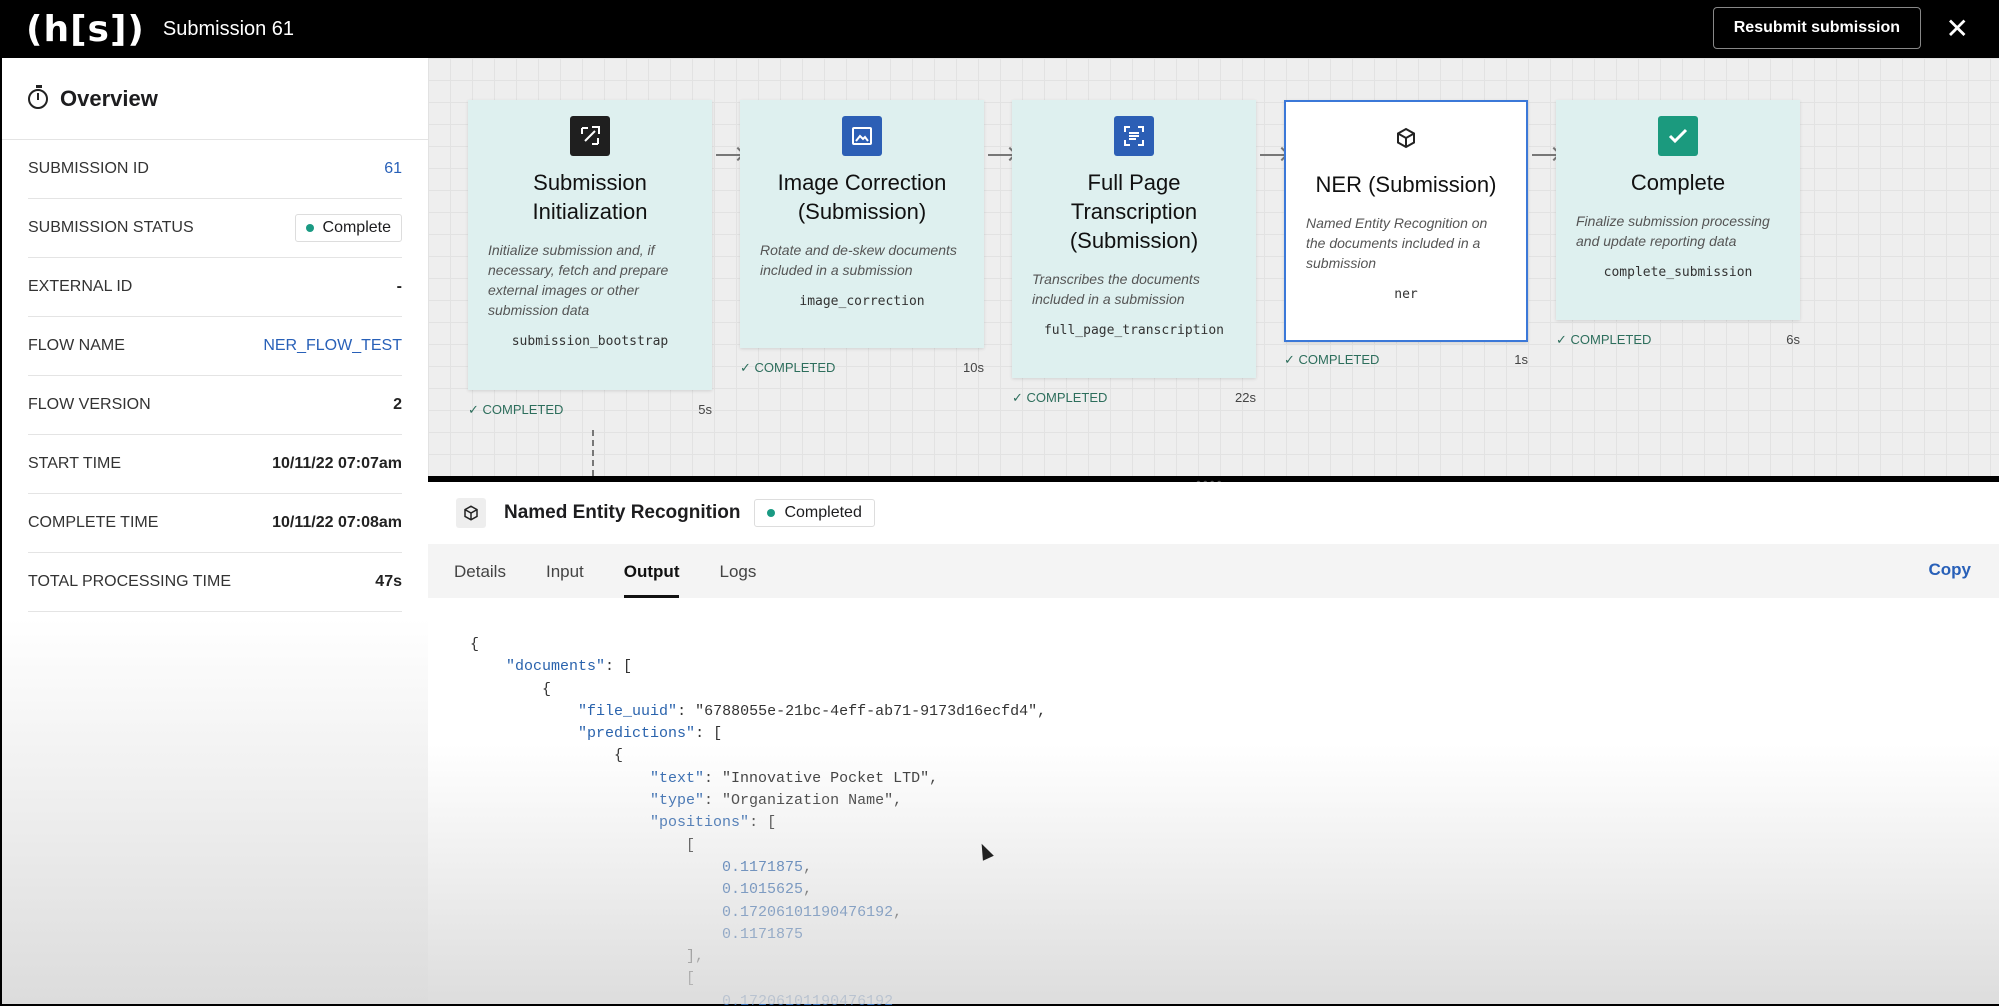  Describe the element at coordinates (587, 957) in the screenshot. I see `code-line: ],` at that location.